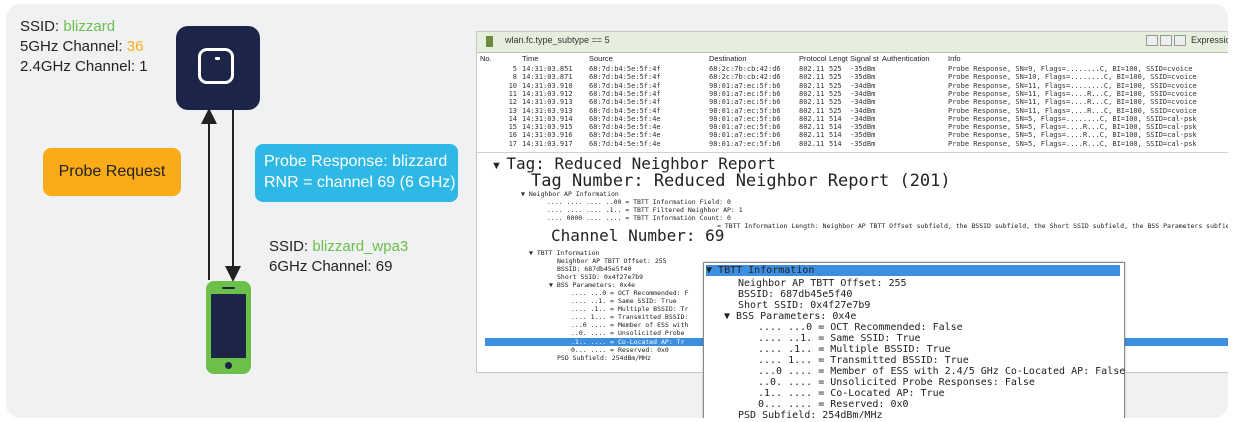 Image resolution: width=1233 pixels, height=422 pixels. Describe the element at coordinates (1166, 41) in the screenshot. I see `apply-filter-icon` at that location.